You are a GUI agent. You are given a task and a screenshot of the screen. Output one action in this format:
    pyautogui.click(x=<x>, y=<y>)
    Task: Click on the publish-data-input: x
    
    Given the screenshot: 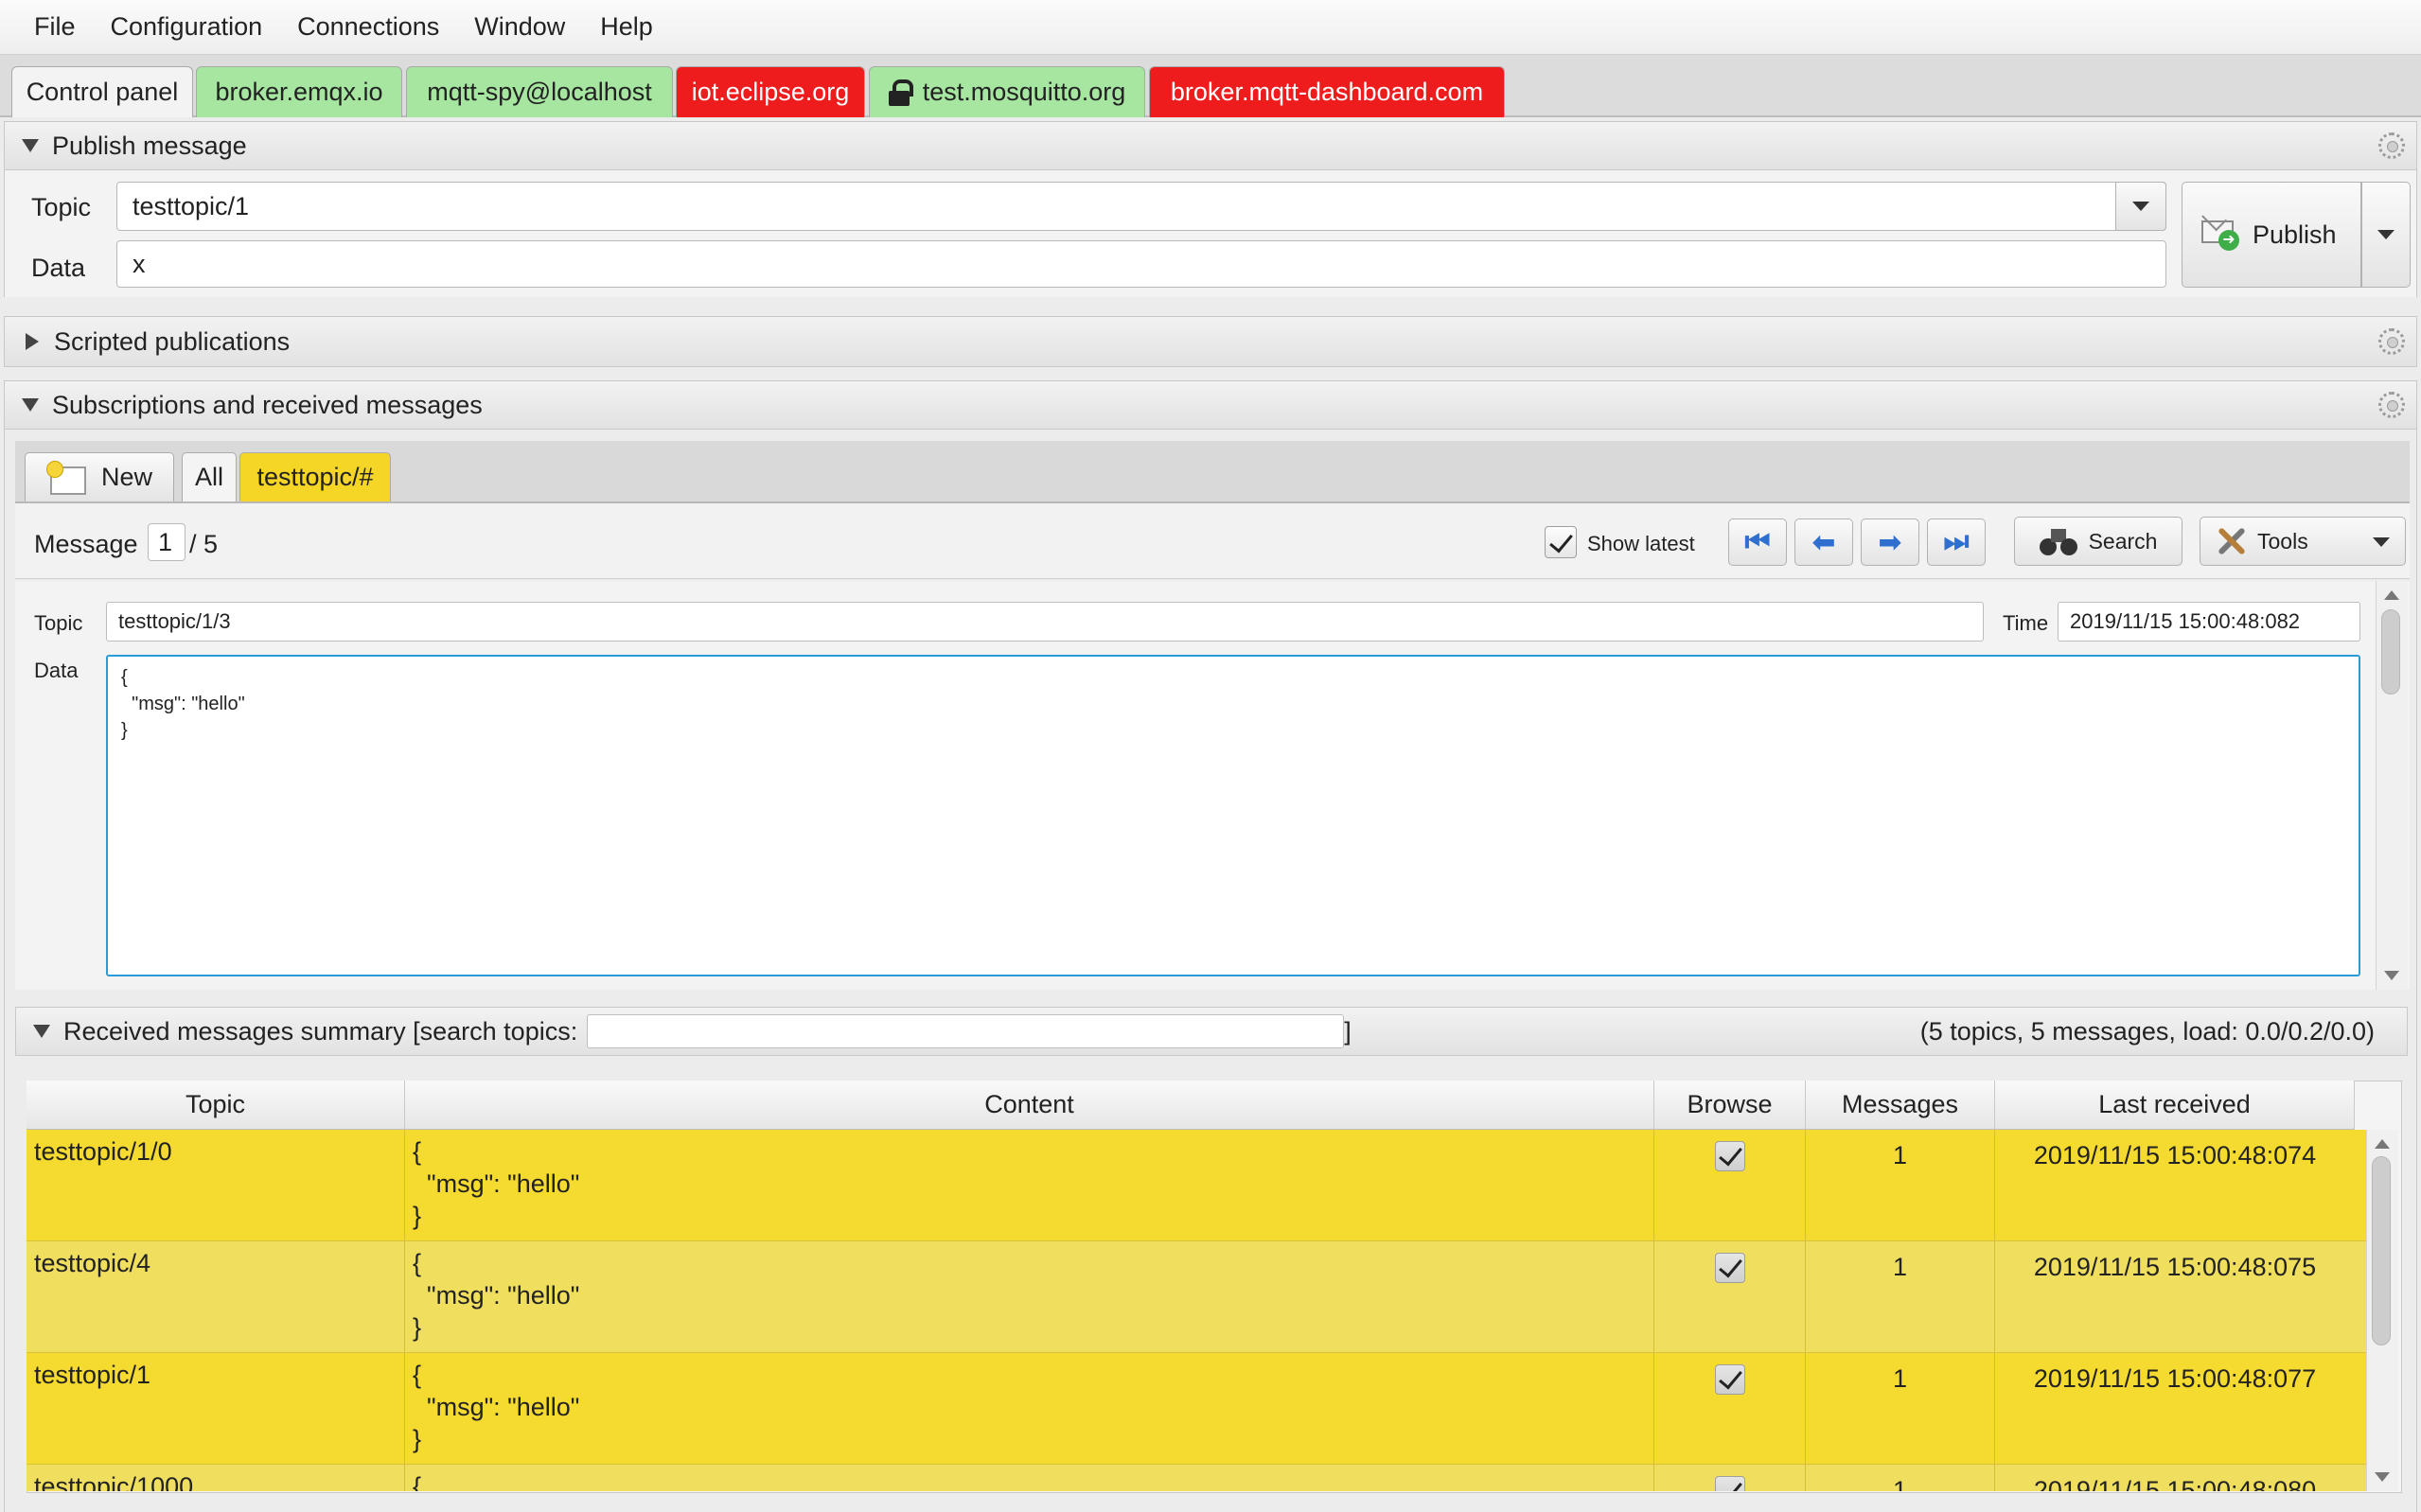 What is the action you would take?
    pyautogui.click(x=1141, y=264)
    